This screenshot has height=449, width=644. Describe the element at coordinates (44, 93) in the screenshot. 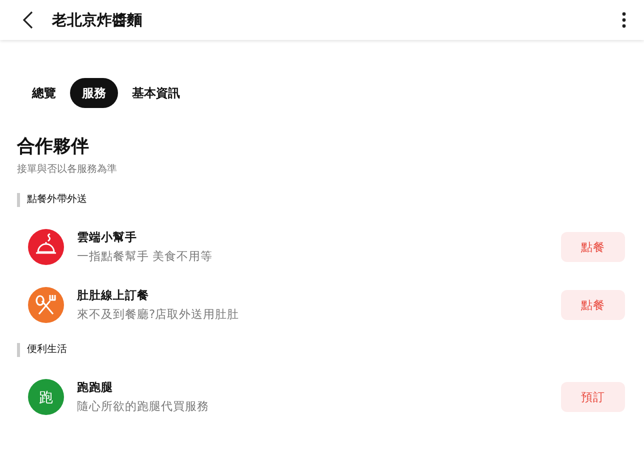

I see `tab: 總覽` at that location.